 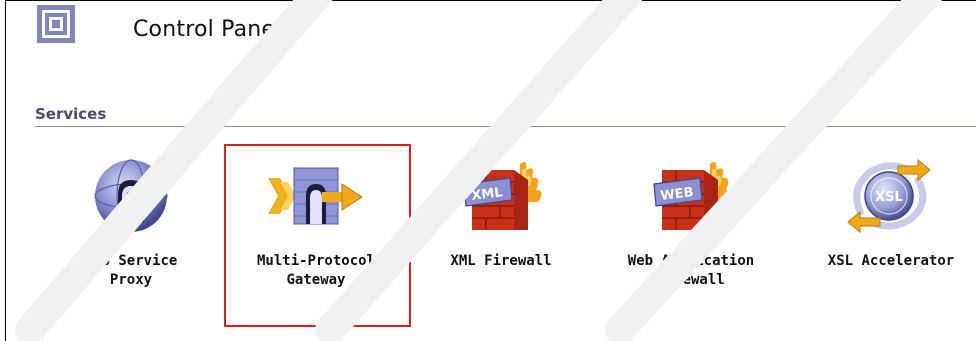 I want to click on service-label-line2: Proxy, so click(x=131, y=280).